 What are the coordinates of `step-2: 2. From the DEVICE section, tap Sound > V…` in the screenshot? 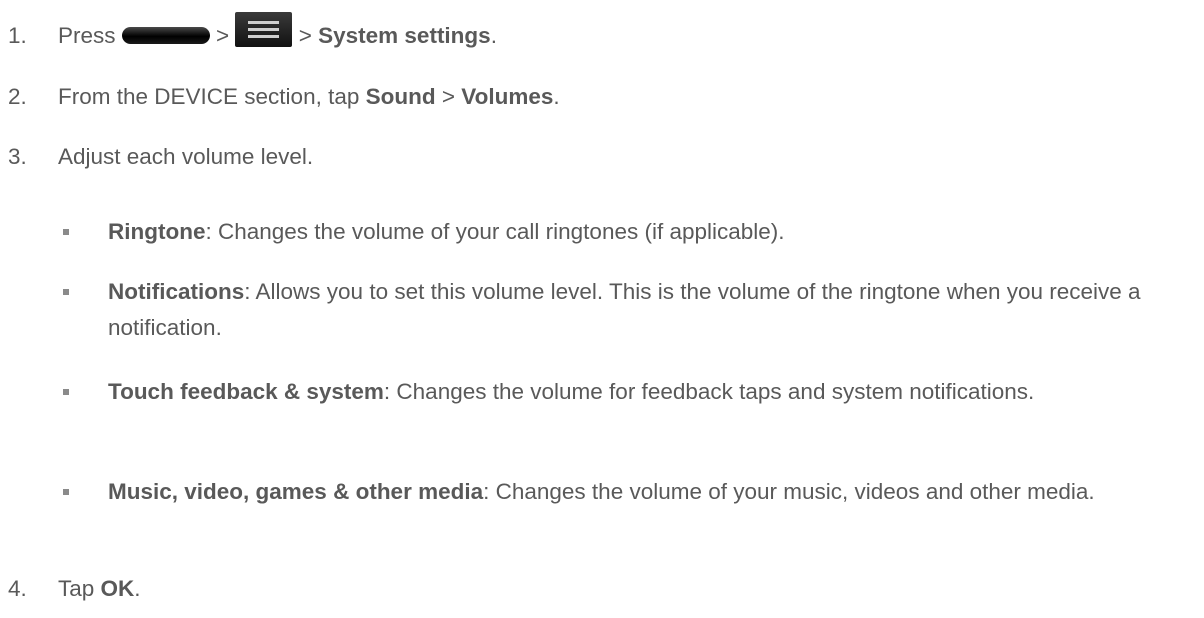 It's located at (284, 97).